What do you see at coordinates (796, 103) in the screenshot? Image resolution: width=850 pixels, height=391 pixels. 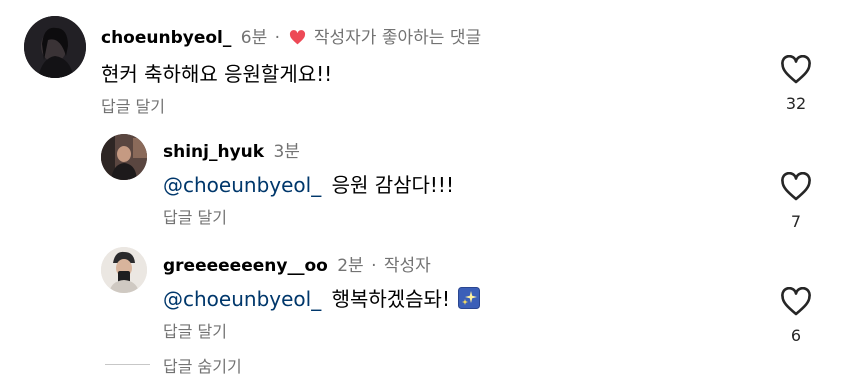 I see `like-count: 32` at bounding box center [796, 103].